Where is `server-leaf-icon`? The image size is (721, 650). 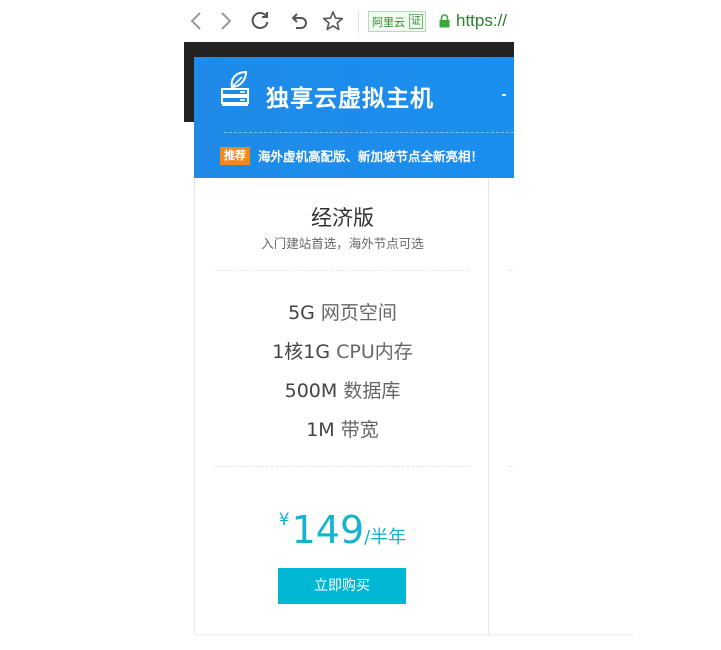 server-leaf-icon is located at coordinates (235, 88).